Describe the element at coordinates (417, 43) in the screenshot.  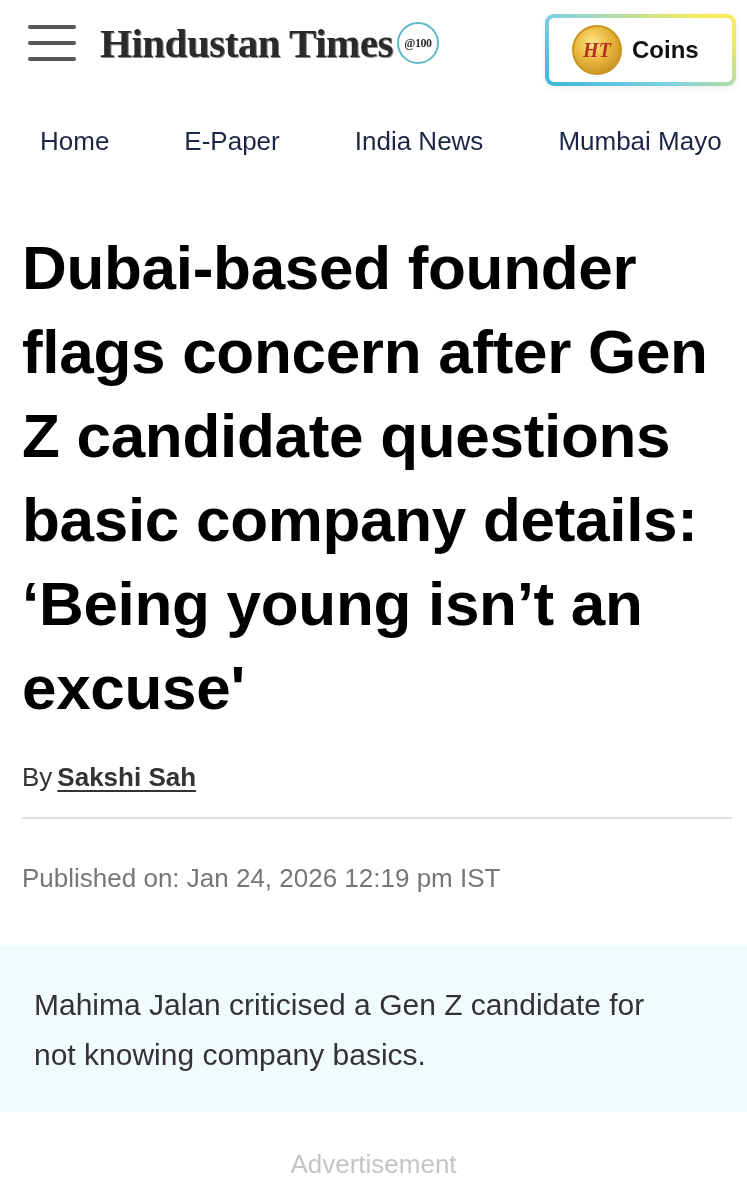
I see `anniversary-badge: @100` at that location.